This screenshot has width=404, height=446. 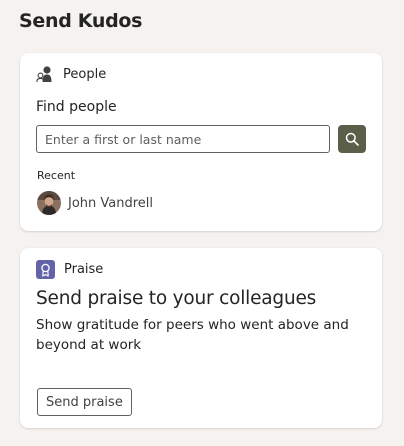 I want to click on people-card-title: People, so click(x=85, y=74).